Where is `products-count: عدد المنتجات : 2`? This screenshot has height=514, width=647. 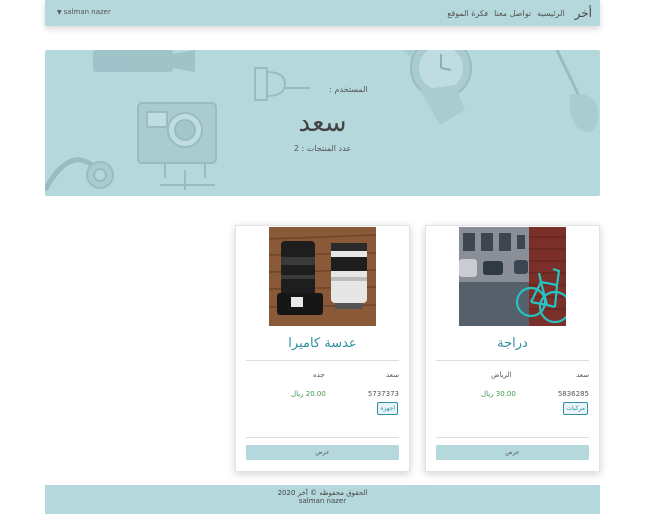 products-count: عدد المنتجات : 2 is located at coordinates (322, 148).